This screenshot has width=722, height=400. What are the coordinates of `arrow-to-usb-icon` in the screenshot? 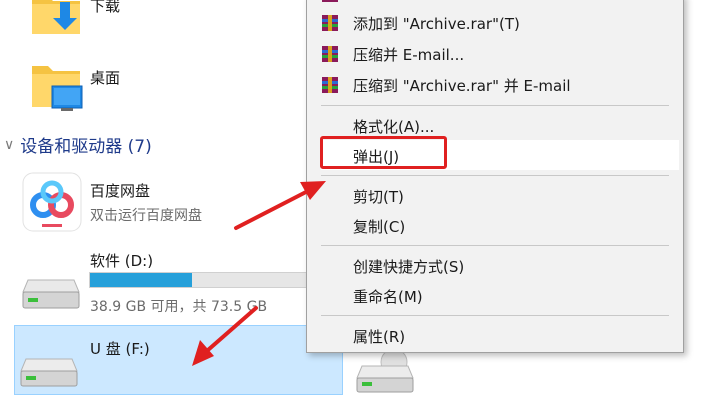 It's located at (225, 336).